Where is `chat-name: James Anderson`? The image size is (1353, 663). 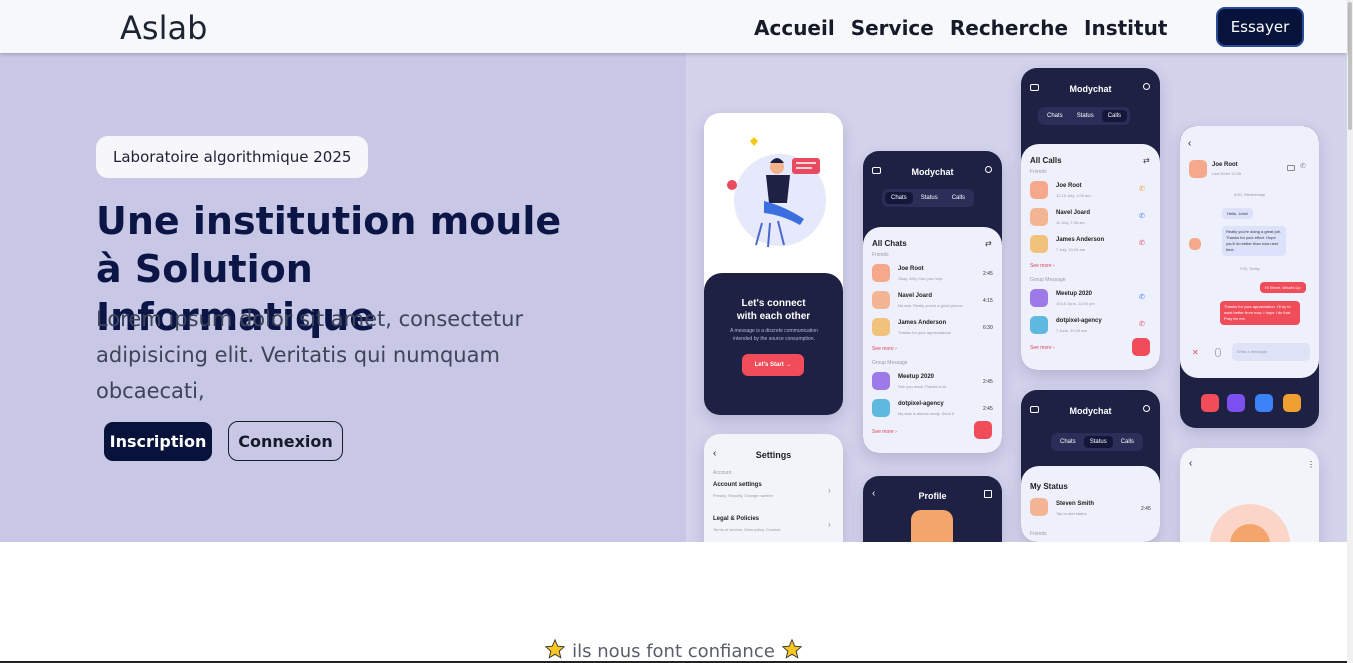 chat-name: James Anderson is located at coordinates (922, 323).